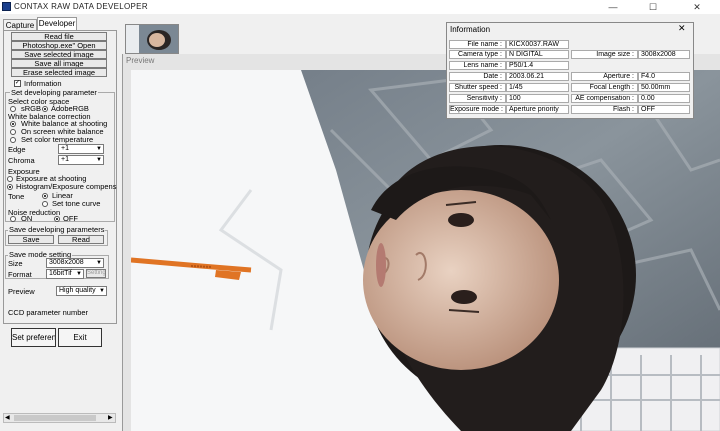 This screenshot has height=431, width=720. What do you see at coordinates (537, 87) in the screenshot?
I see `info-shutter-value: 1/45` at bounding box center [537, 87].